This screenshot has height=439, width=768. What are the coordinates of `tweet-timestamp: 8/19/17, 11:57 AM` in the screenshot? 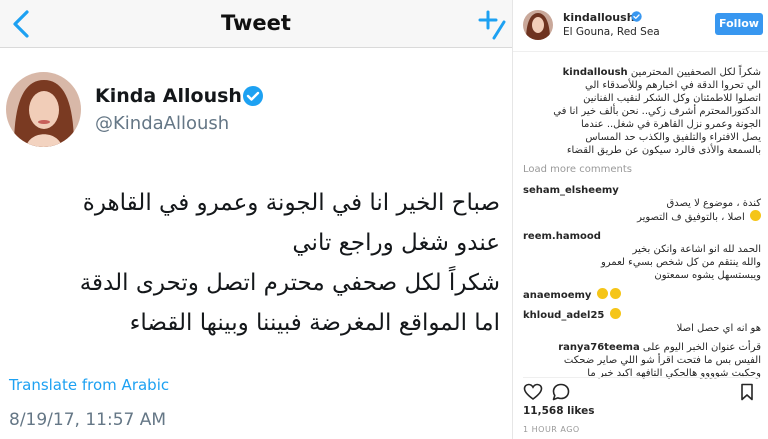 It's located at (88, 420).